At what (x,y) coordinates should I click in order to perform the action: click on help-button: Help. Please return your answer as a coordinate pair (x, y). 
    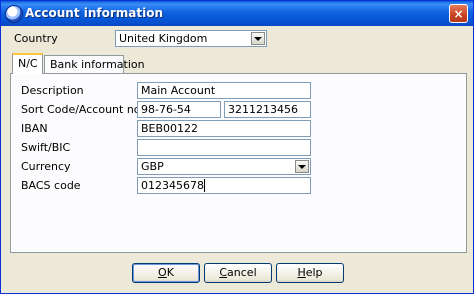
    Looking at the image, I should click on (310, 273).